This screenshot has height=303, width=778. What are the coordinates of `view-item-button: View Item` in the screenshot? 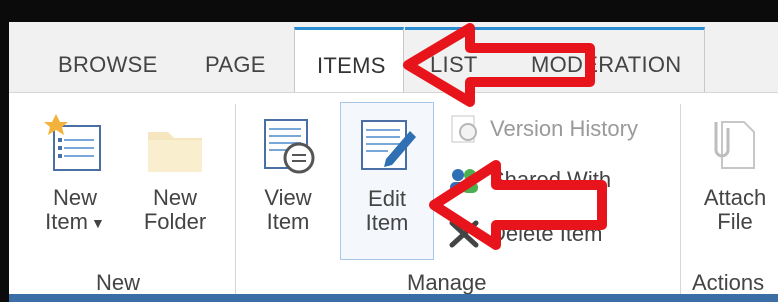 It's located at (288, 173).